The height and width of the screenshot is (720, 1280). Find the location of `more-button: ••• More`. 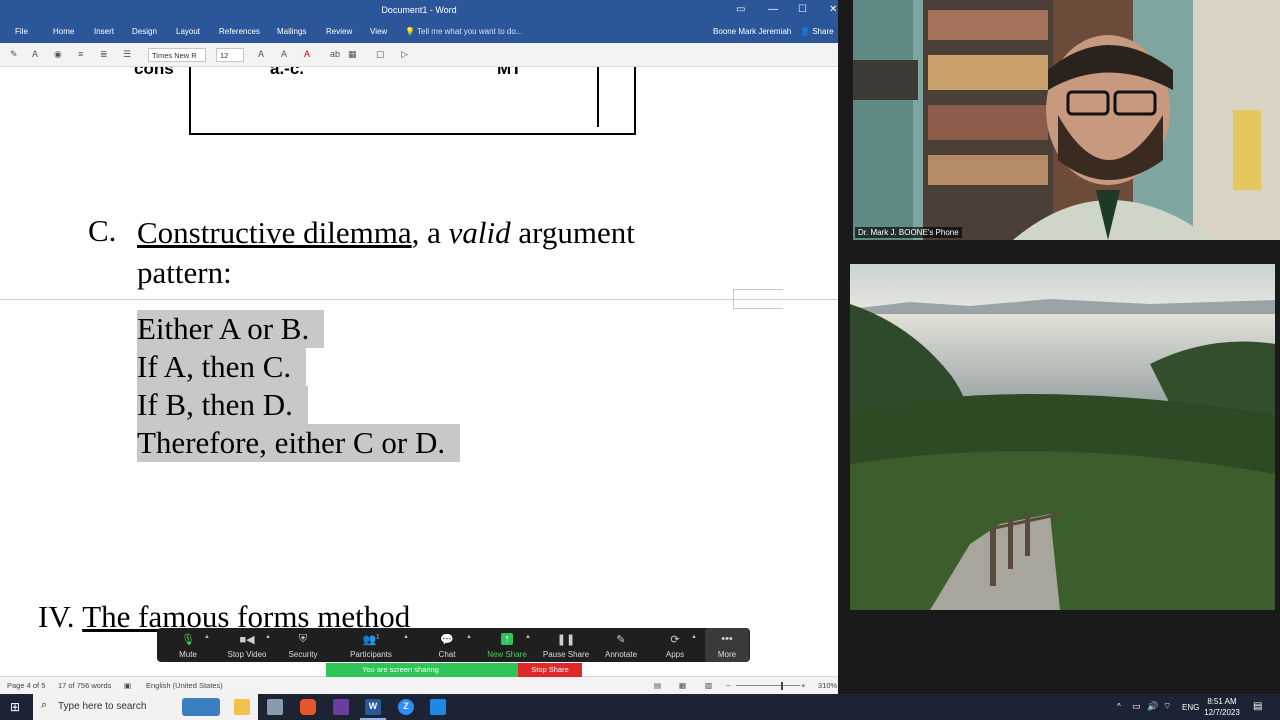

more-button: ••• More is located at coordinates (727, 645).